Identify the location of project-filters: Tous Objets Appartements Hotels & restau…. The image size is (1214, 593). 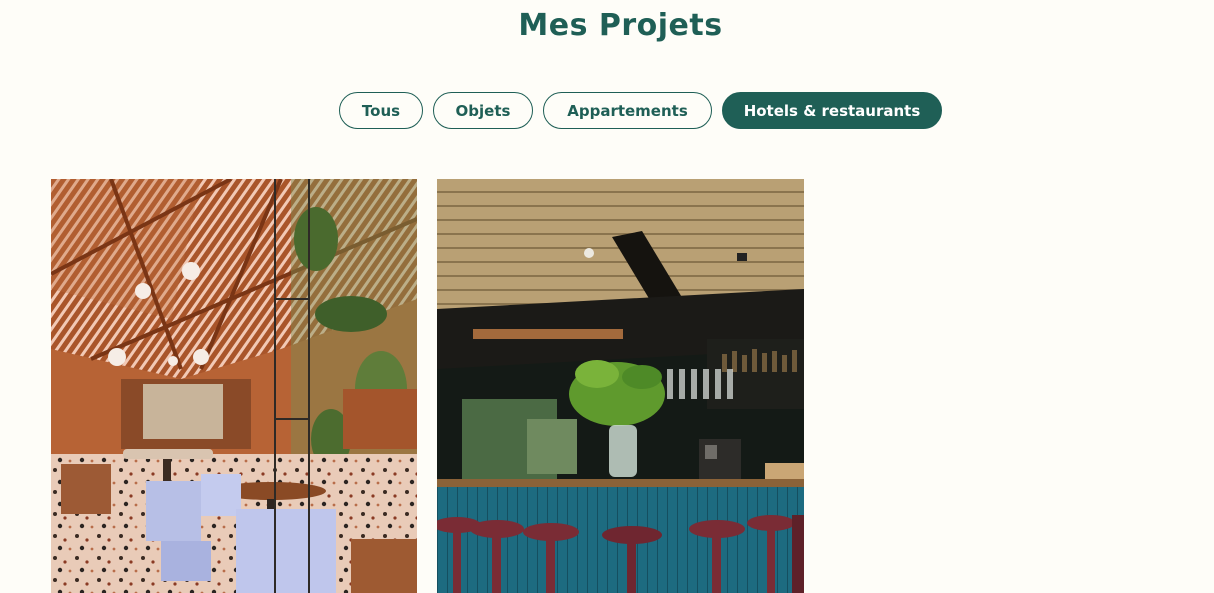
(640, 110).